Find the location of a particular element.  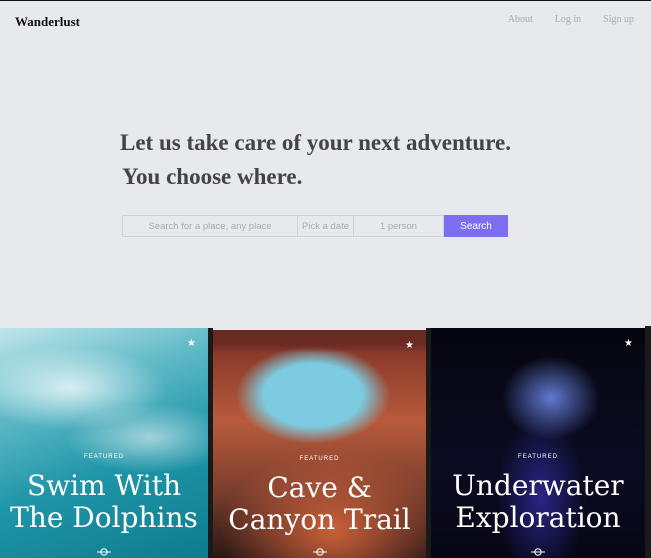

card-title-line-1: Underwater is located at coordinates (538, 485).